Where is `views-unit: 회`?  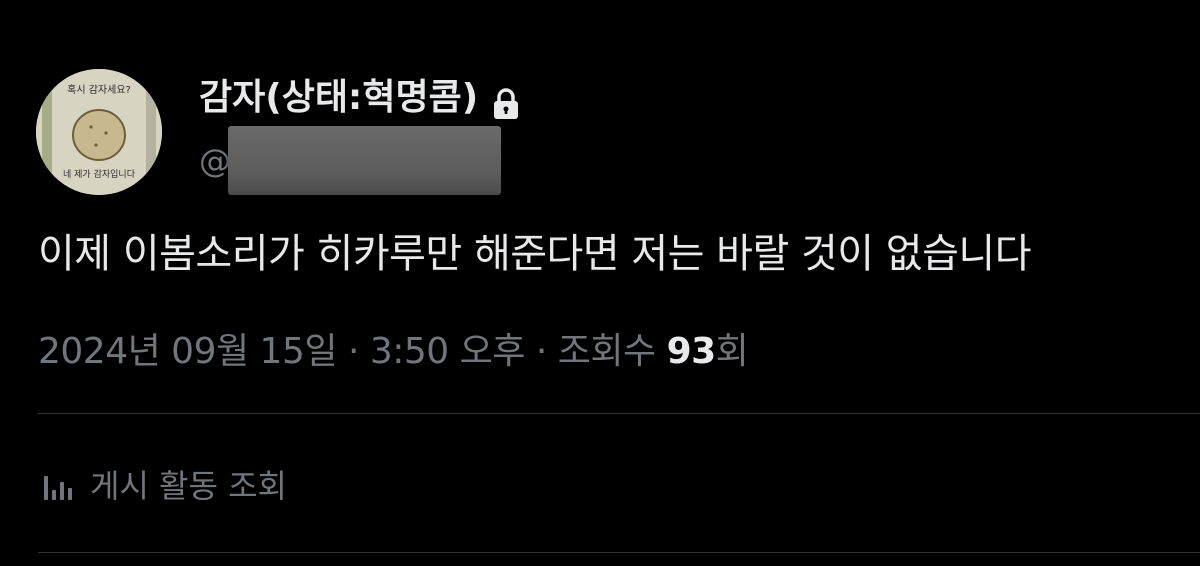
views-unit: 회 is located at coordinates (732, 351).